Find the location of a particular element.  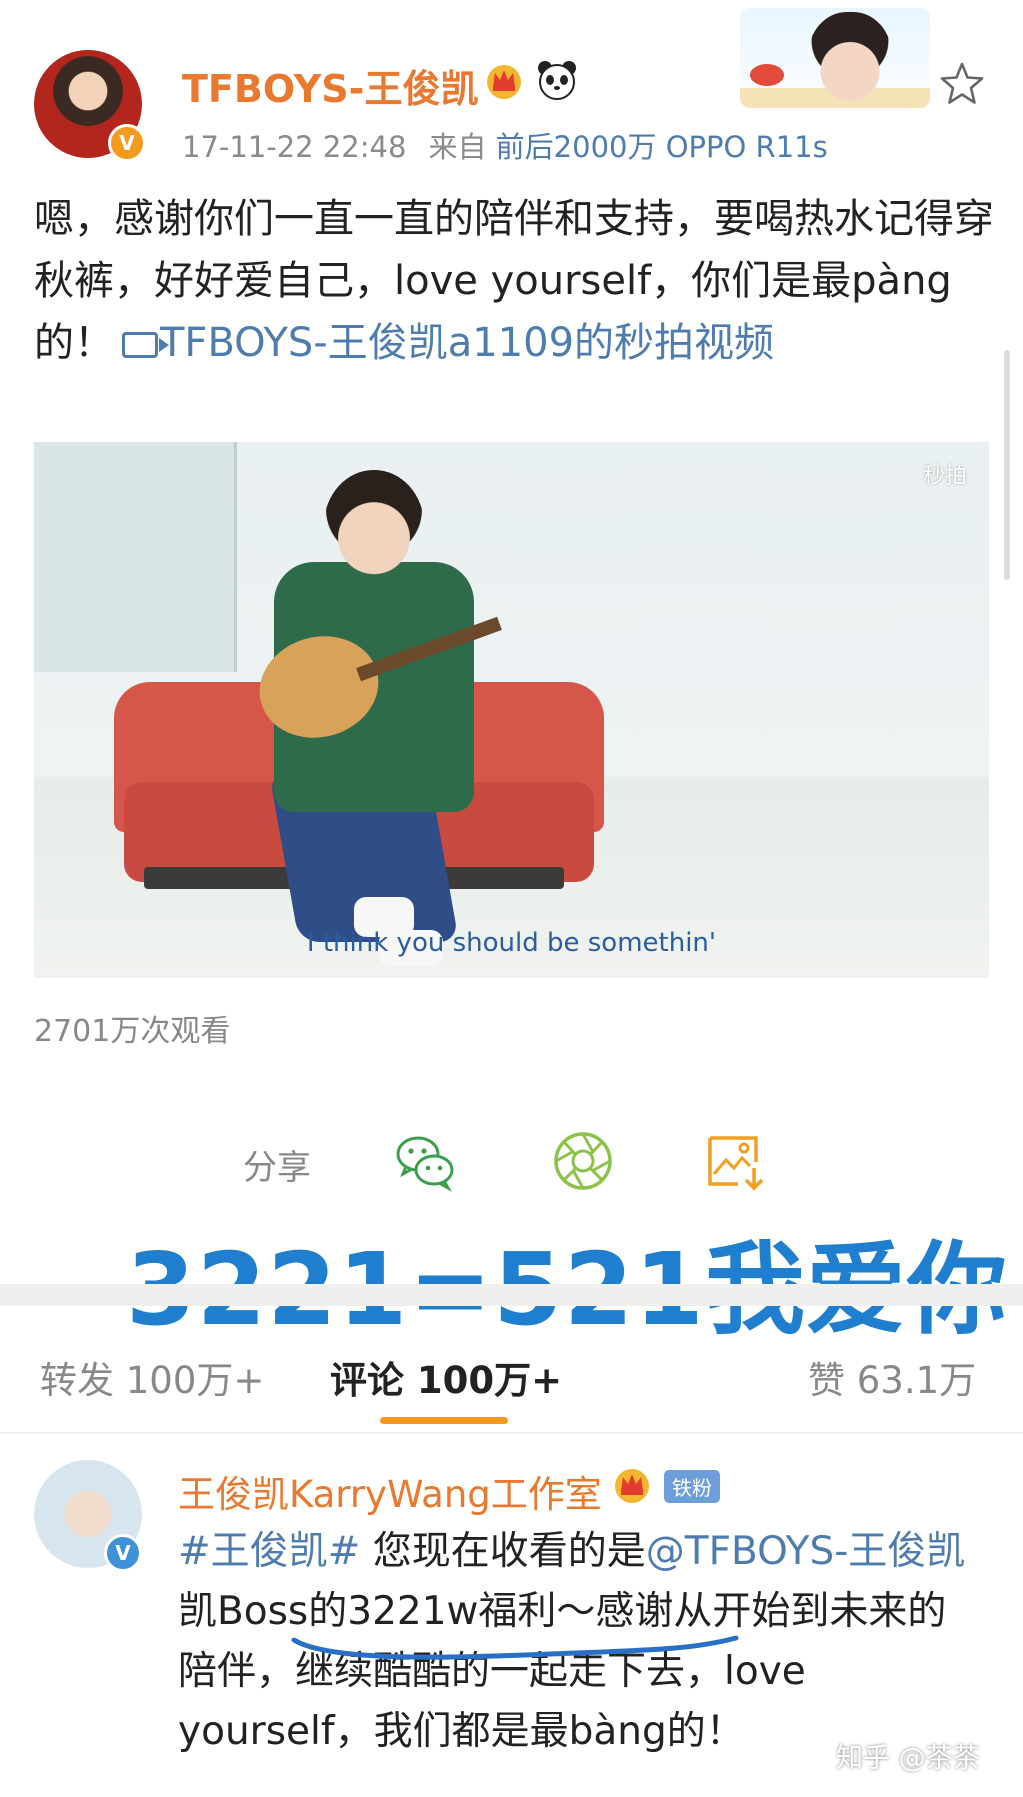

commenter-name: 王俊凯KarryWang工作室 is located at coordinates (390, 1491).